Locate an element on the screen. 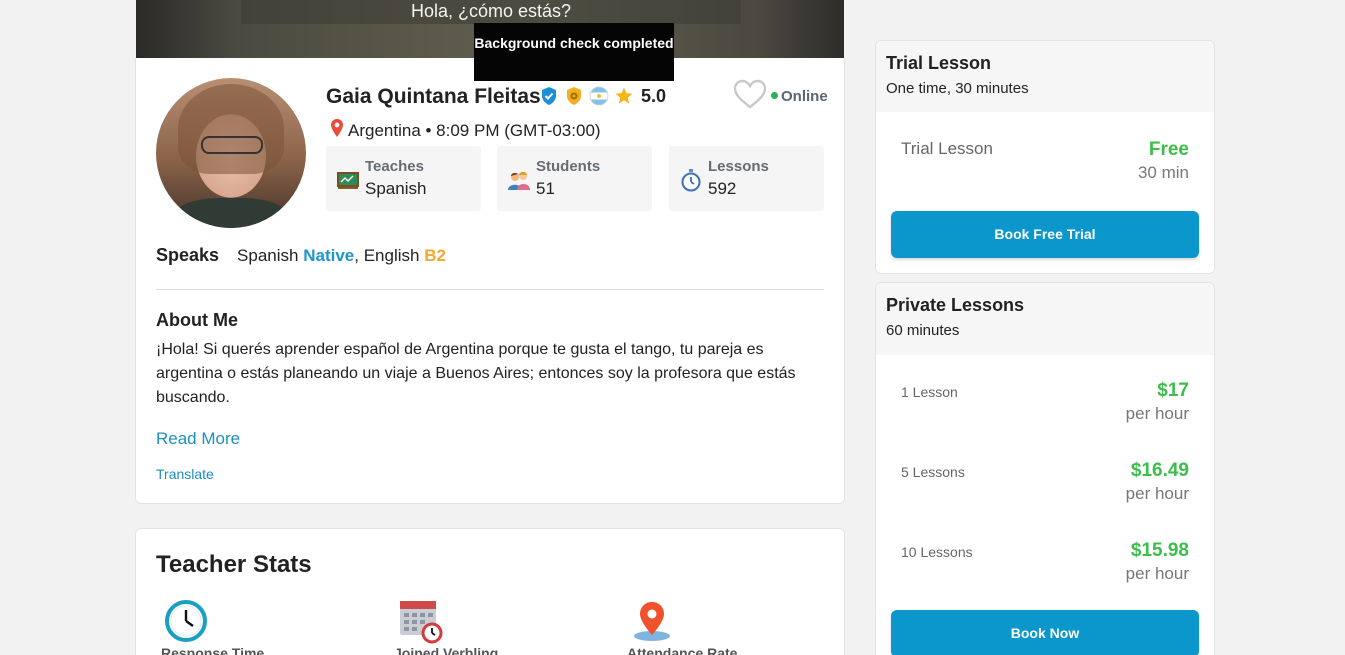 This screenshot has height=655, width=1345. background-check-badge-icon is located at coordinates (574, 96).